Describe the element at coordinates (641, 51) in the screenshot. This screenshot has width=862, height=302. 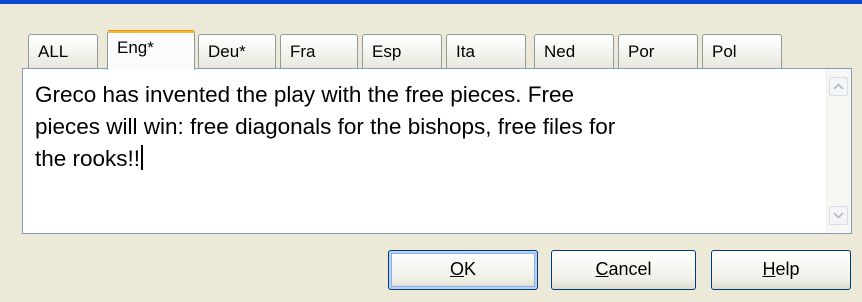
I see `tab-label: Por` at that location.